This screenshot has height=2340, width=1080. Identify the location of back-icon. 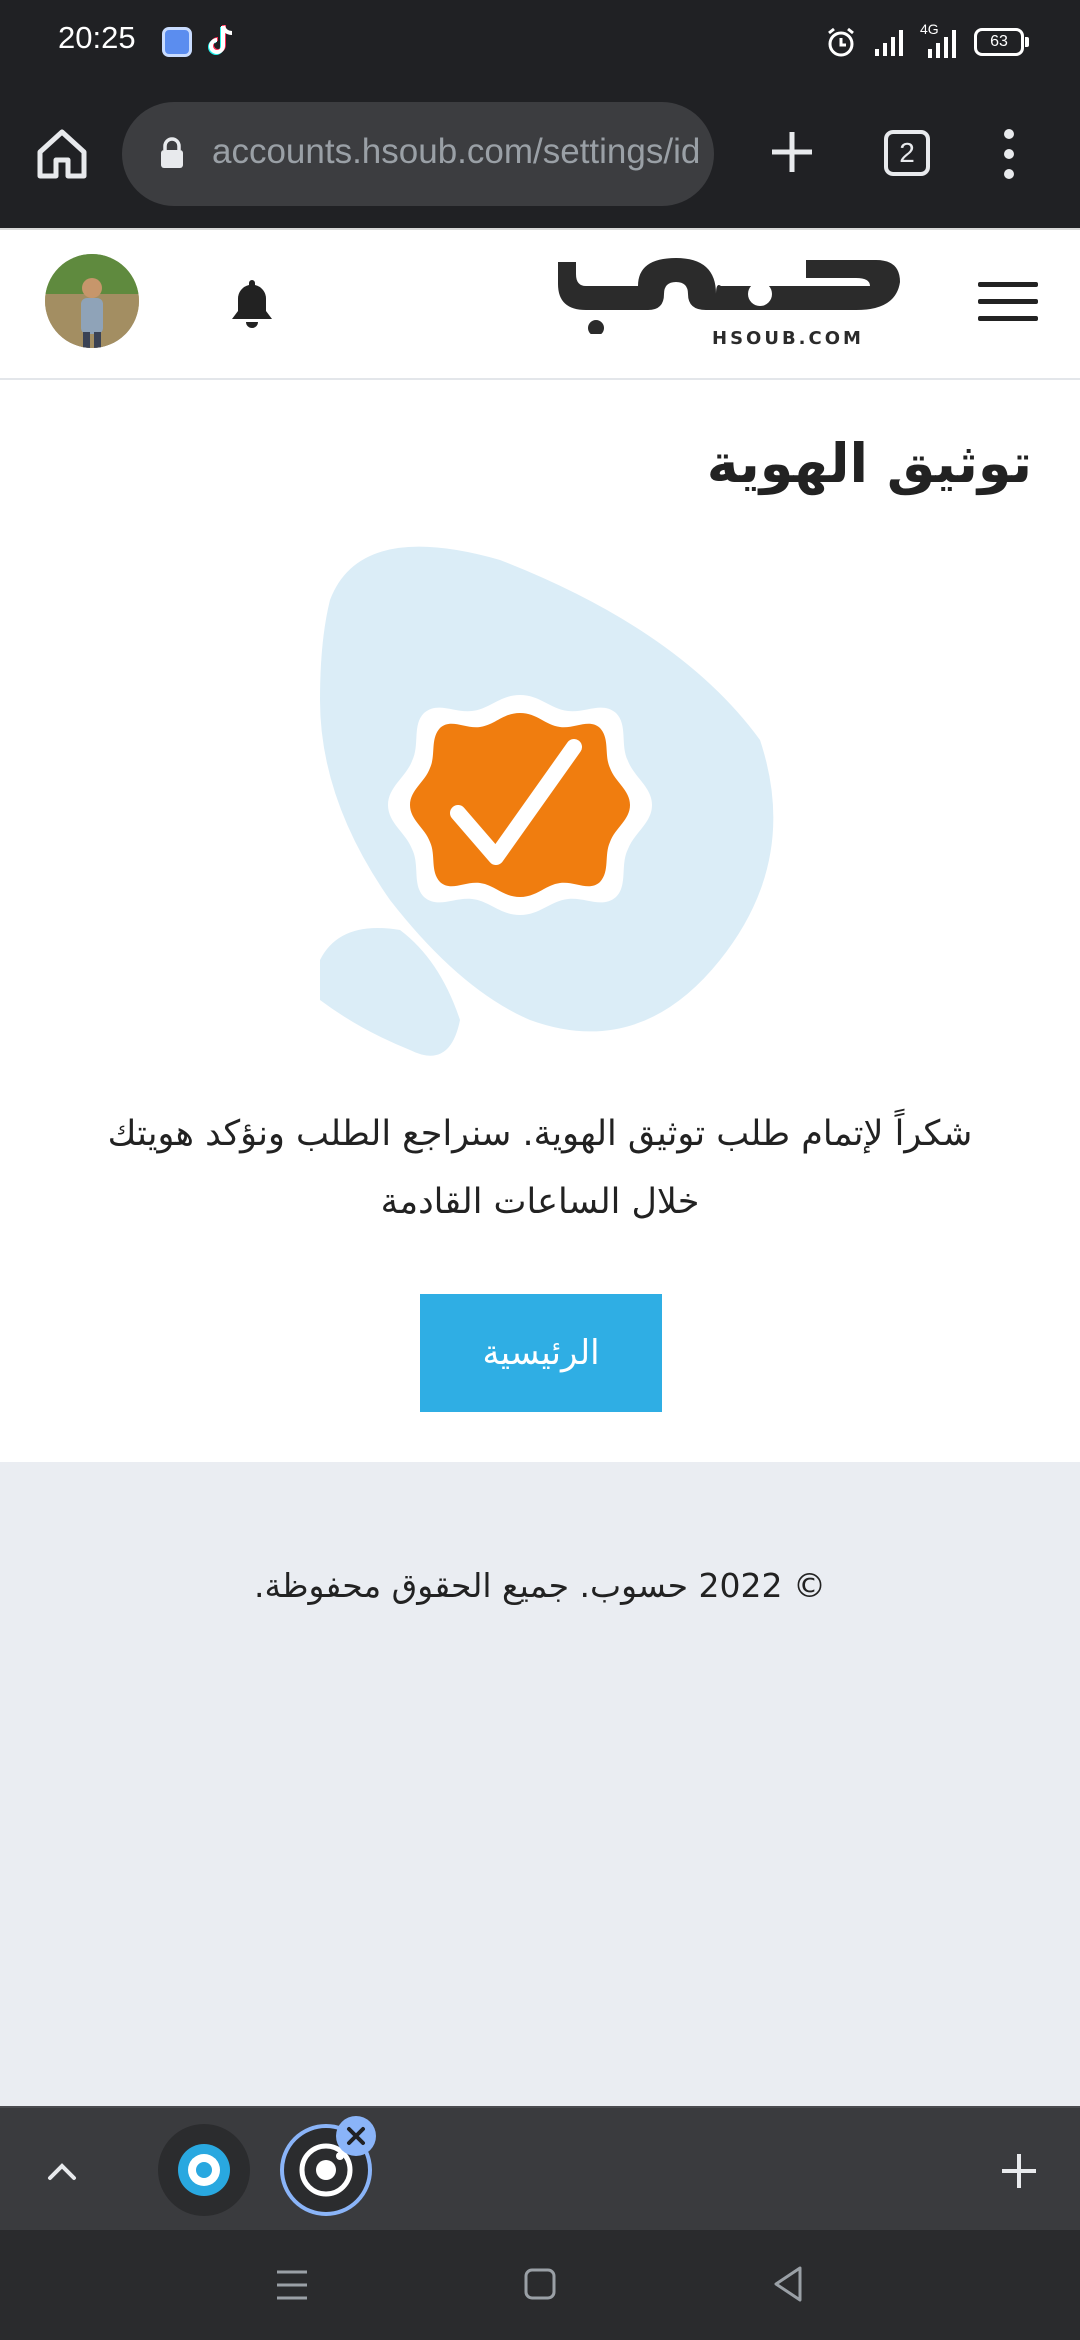
(788, 2284).